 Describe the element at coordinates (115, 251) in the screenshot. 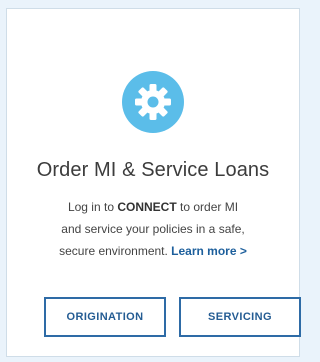

I see `description-text: secure environment.` at that location.